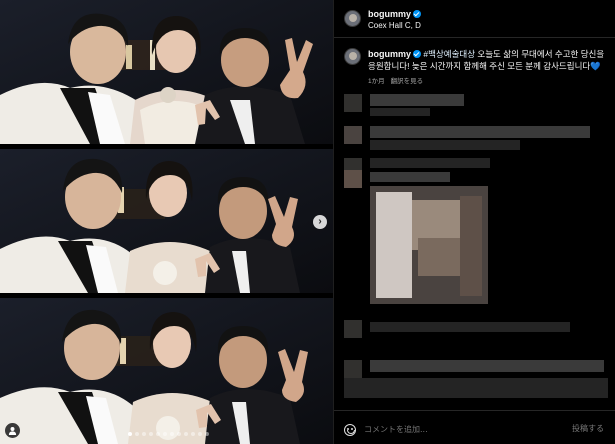 This screenshot has width=615, height=444. Describe the element at coordinates (407, 81) in the screenshot. I see `translate-link: 翻訳を見る` at that location.